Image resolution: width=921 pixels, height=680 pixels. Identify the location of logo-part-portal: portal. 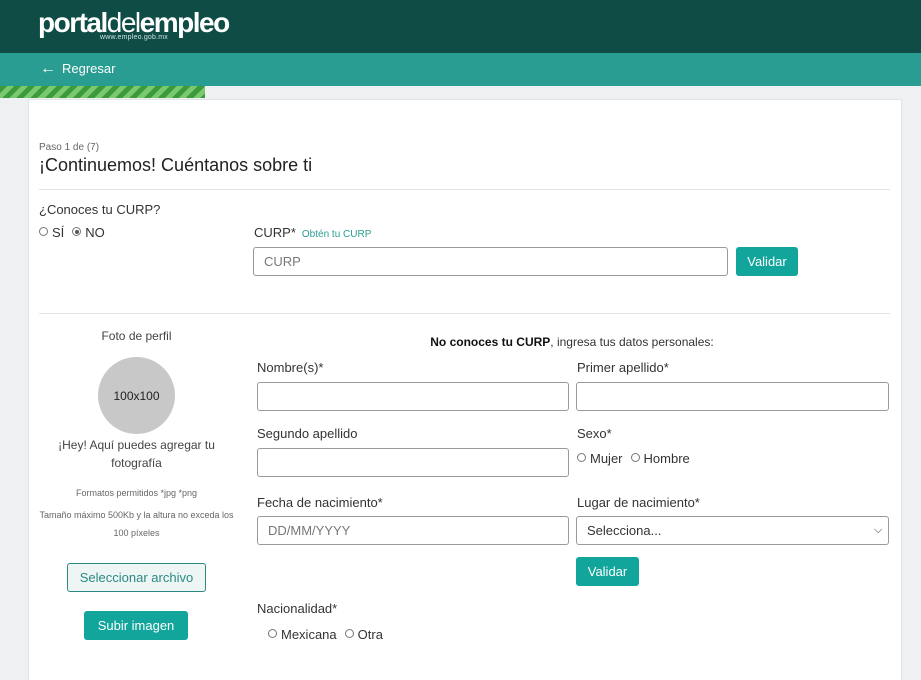
(73, 22).